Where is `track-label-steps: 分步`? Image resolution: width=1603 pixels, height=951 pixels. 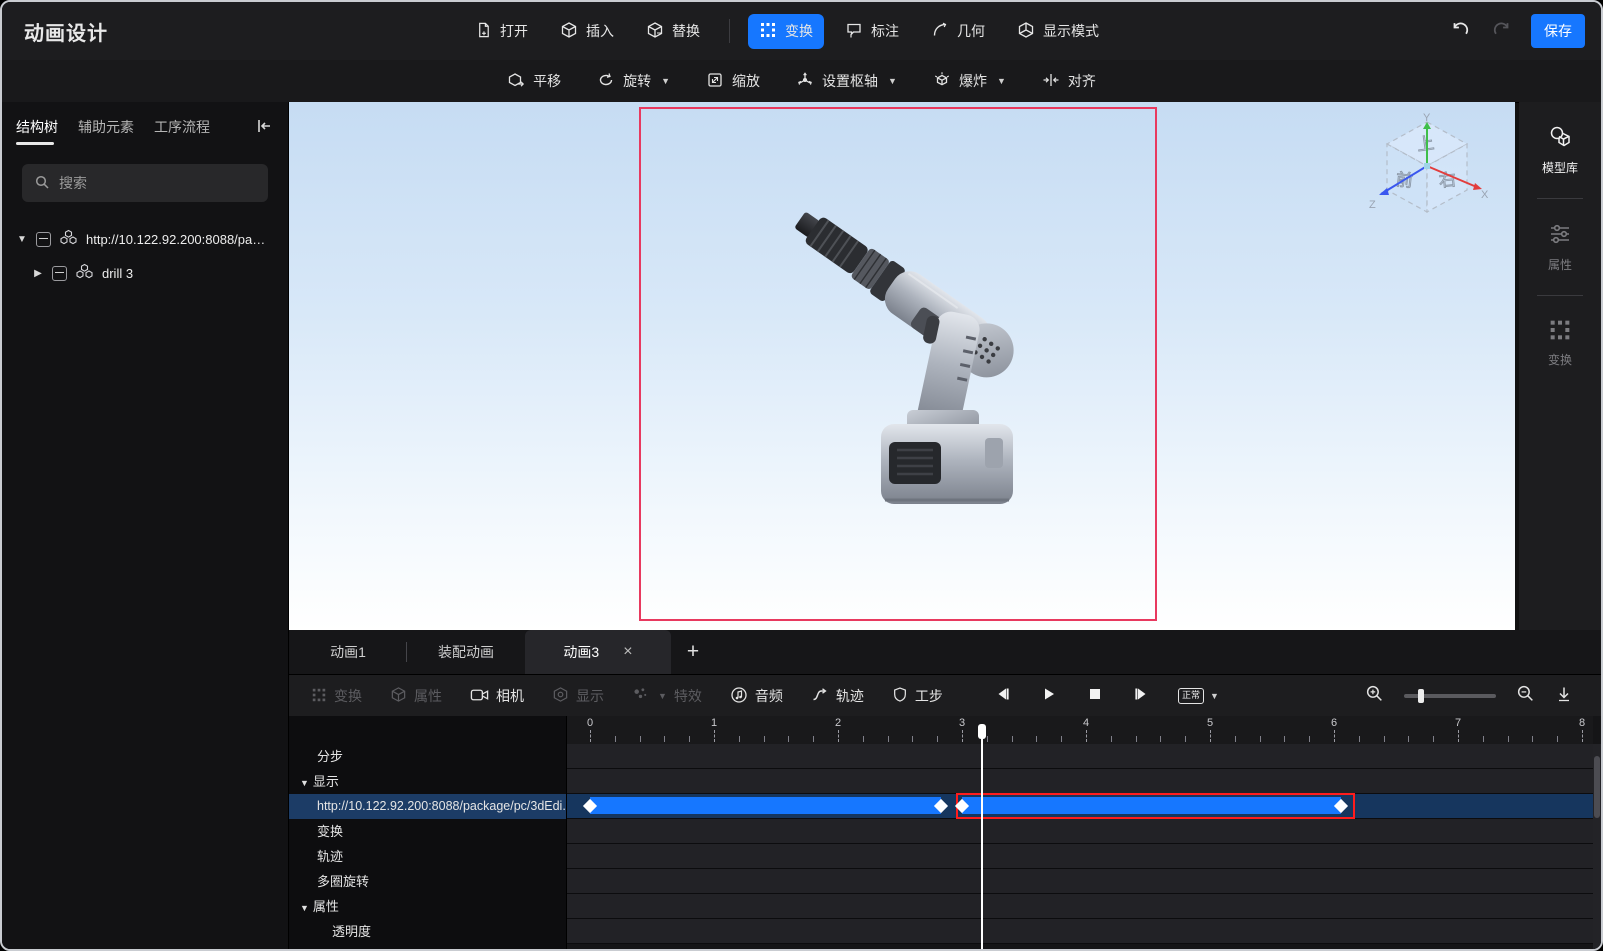
track-label-steps: 分步 is located at coordinates (427, 756).